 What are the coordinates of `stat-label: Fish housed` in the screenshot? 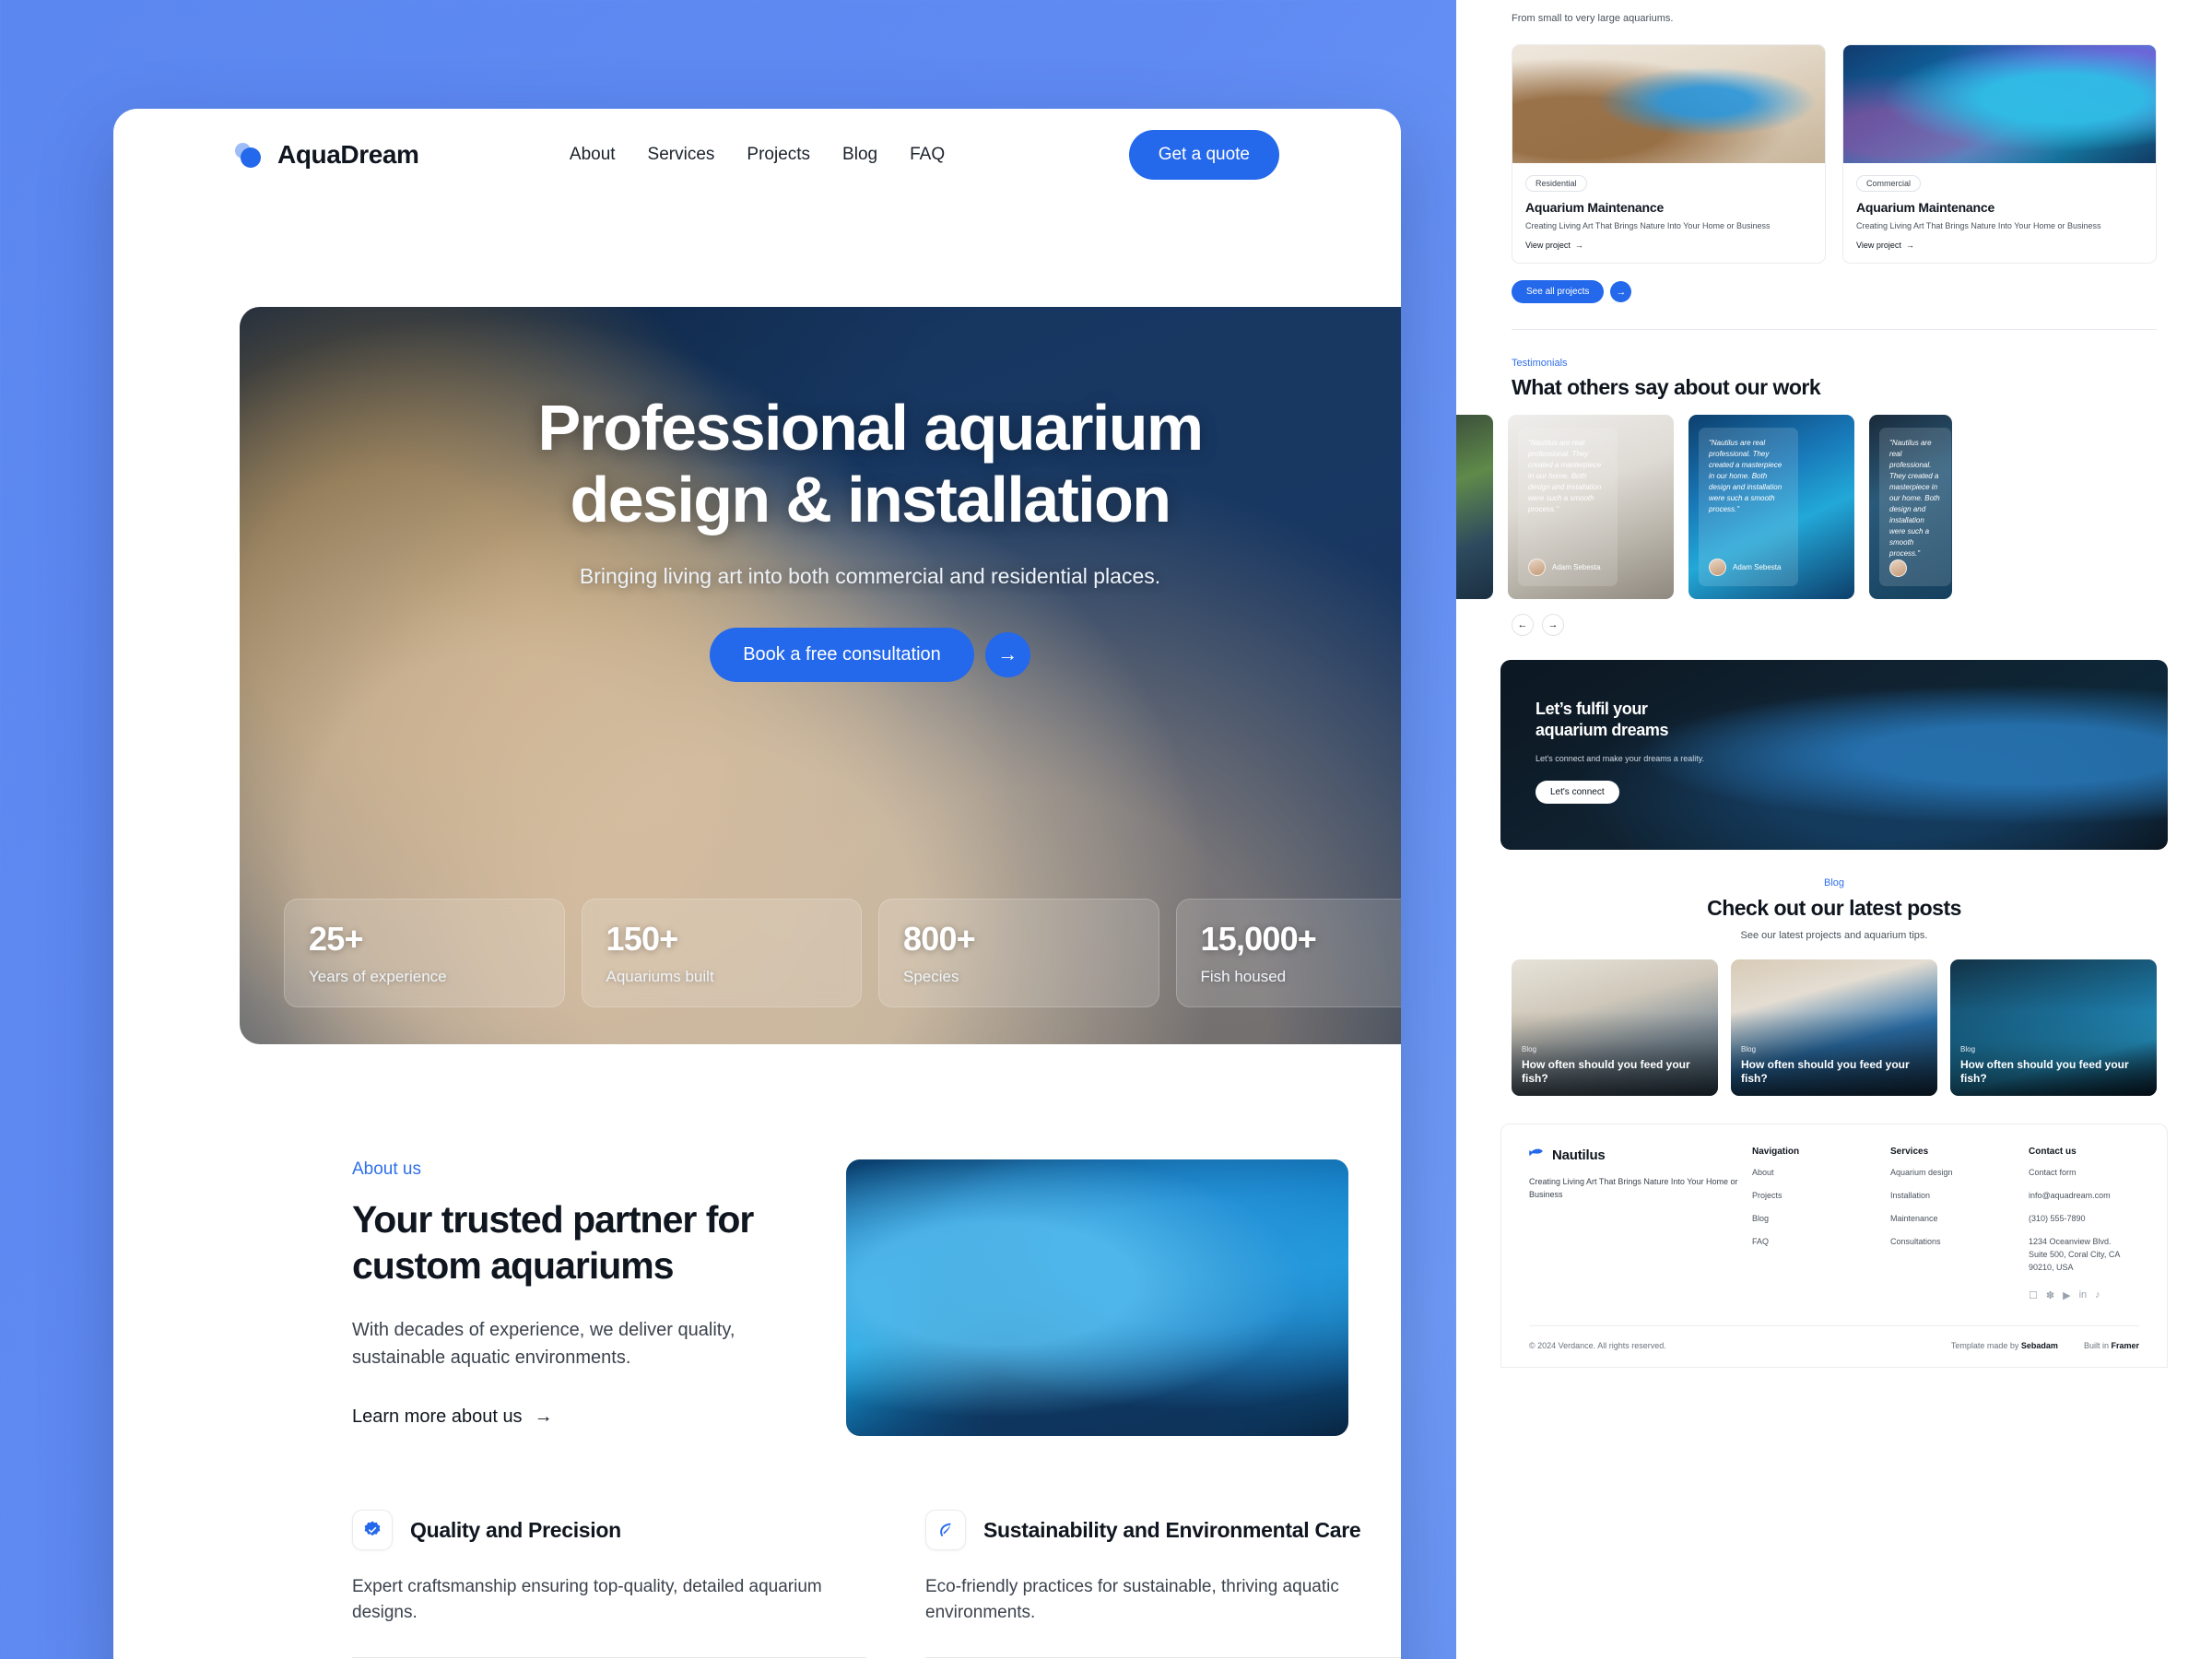 It's located at (1243, 976).